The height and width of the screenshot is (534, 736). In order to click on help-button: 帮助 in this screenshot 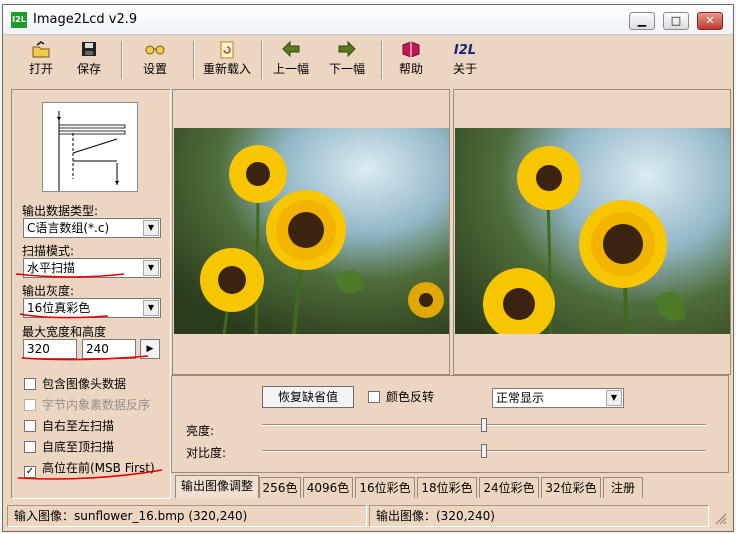, I will do `click(411, 60)`.